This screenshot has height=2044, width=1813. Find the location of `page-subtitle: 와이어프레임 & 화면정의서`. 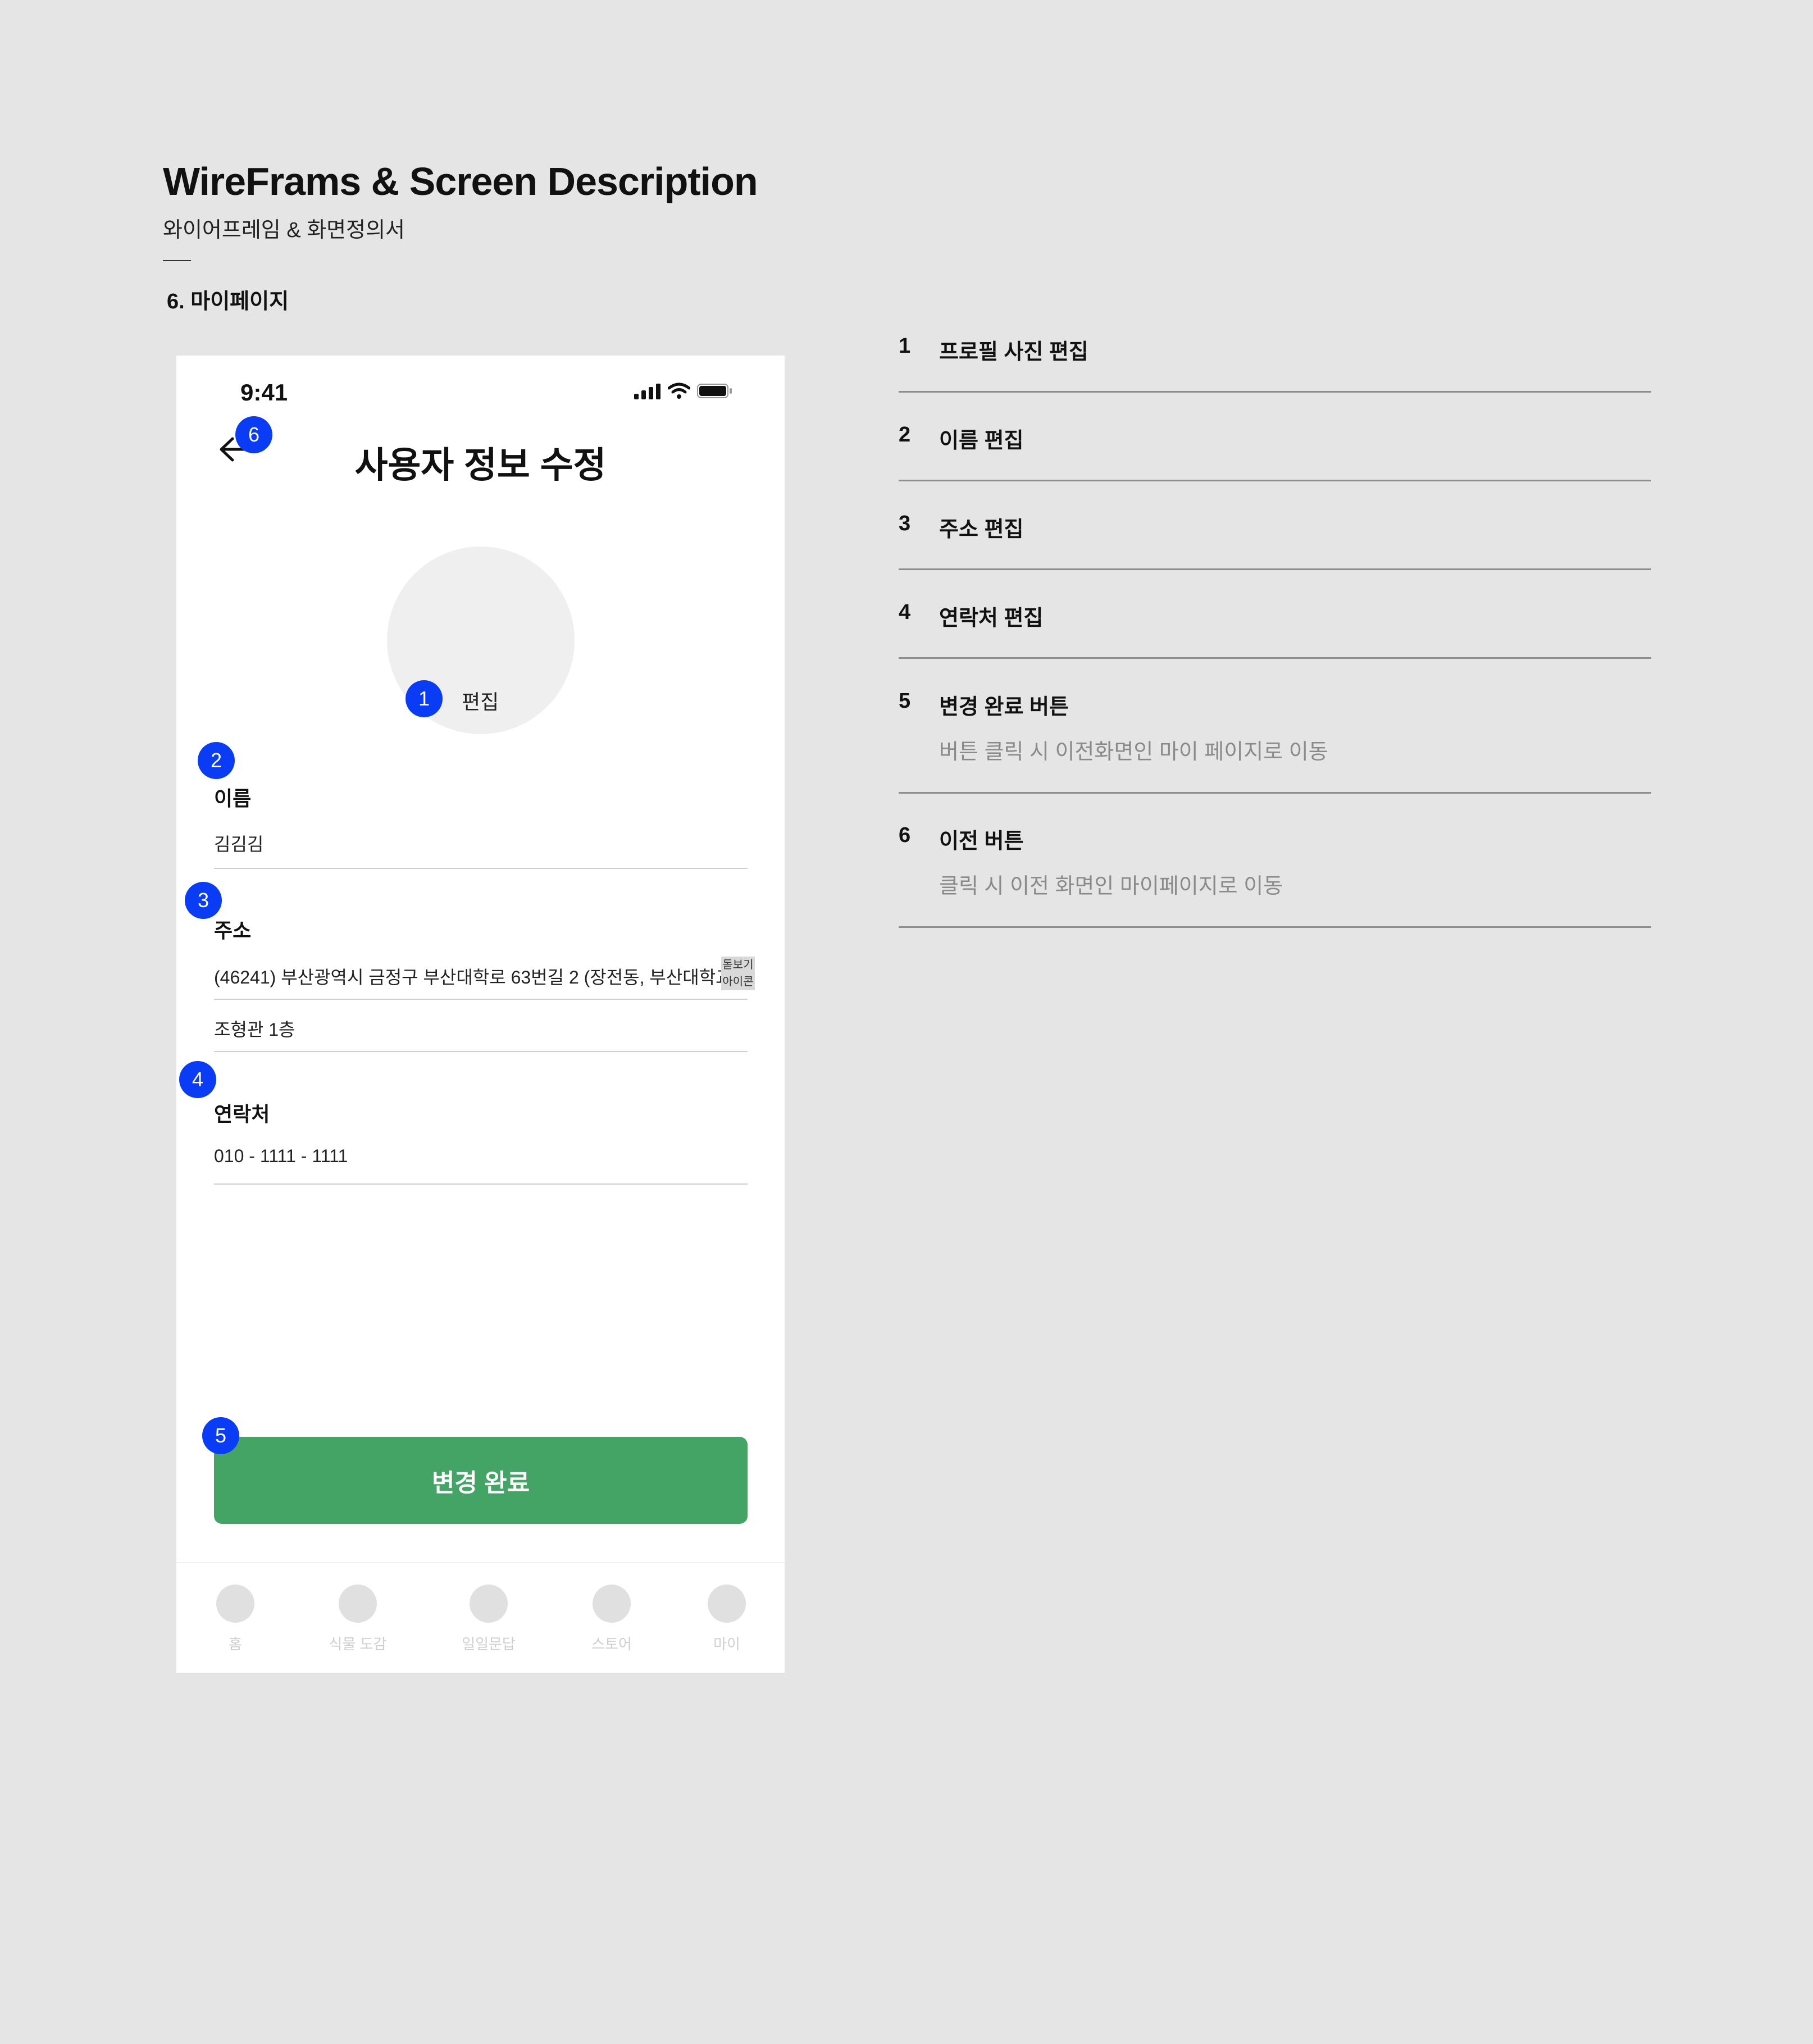

page-subtitle: 와이어프레임 & 화면정의서 is located at coordinates (284, 230).